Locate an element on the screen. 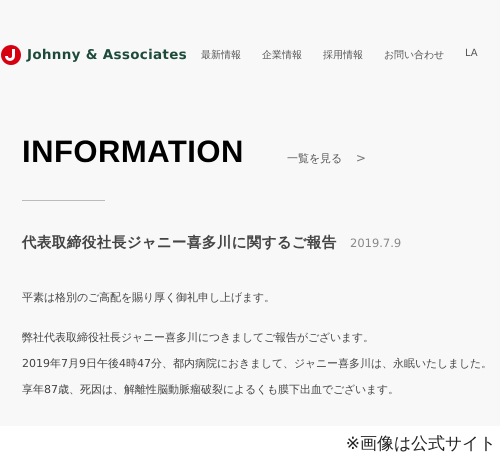  nav-link: お問い合わせ is located at coordinates (414, 55).